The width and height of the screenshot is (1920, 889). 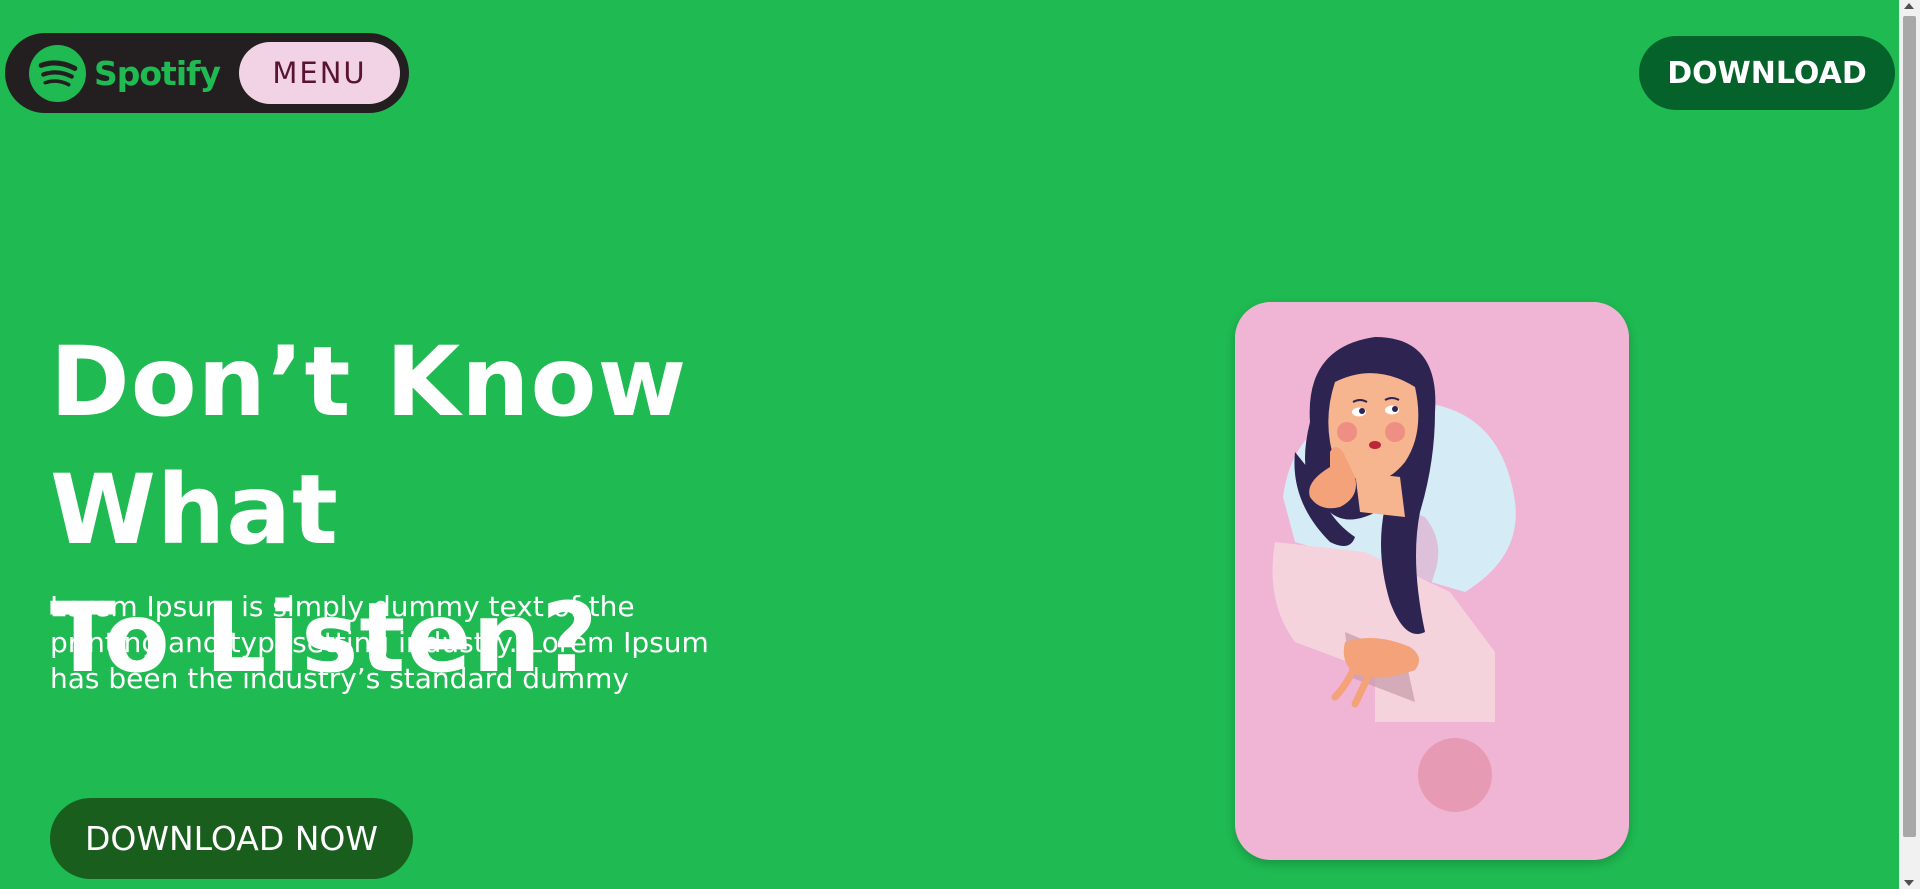 I want to click on nav-bar: Spotify MENU, so click(x=207, y=73).